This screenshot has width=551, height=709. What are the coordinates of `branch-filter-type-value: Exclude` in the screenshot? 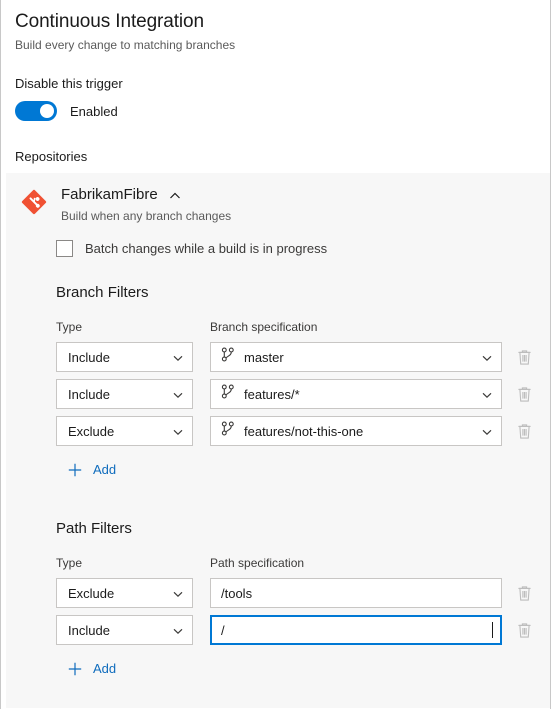 It's located at (91, 431).